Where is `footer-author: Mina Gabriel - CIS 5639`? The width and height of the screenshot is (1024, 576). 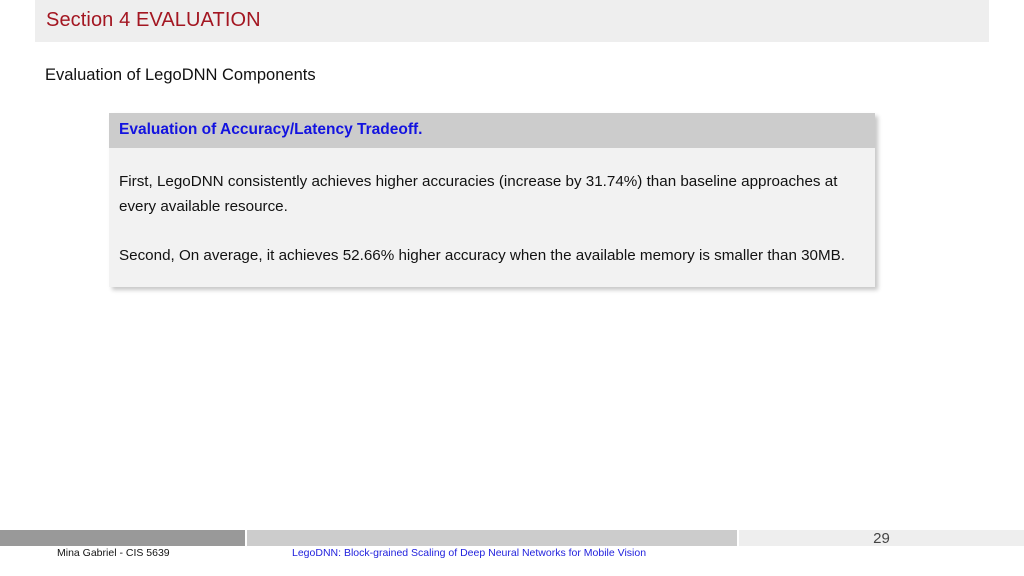 footer-author: Mina Gabriel - CIS 5639 is located at coordinates (113, 553).